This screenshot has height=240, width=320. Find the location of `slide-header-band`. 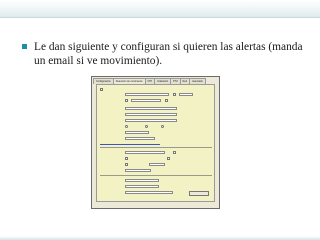

slide-header-band is located at coordinates (160, 9).